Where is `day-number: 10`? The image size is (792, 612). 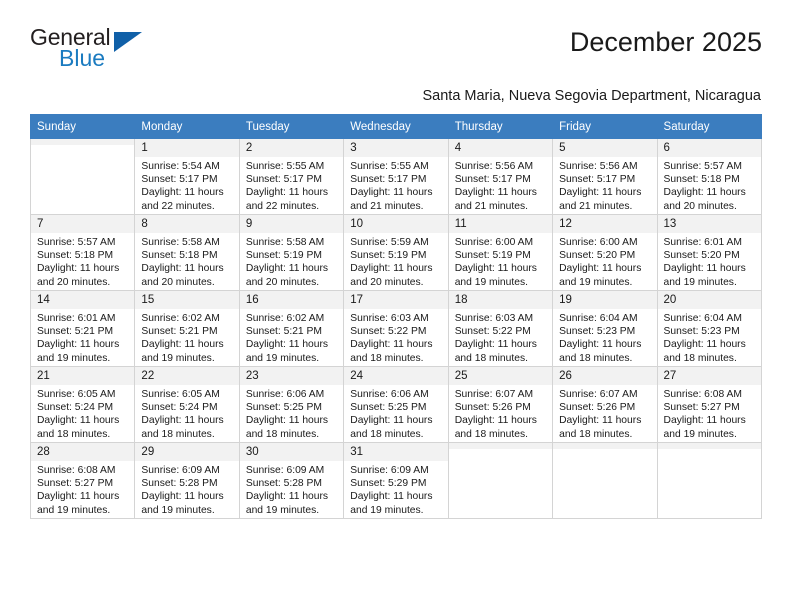
day-number: 10 is located at coordinates (396, 224).